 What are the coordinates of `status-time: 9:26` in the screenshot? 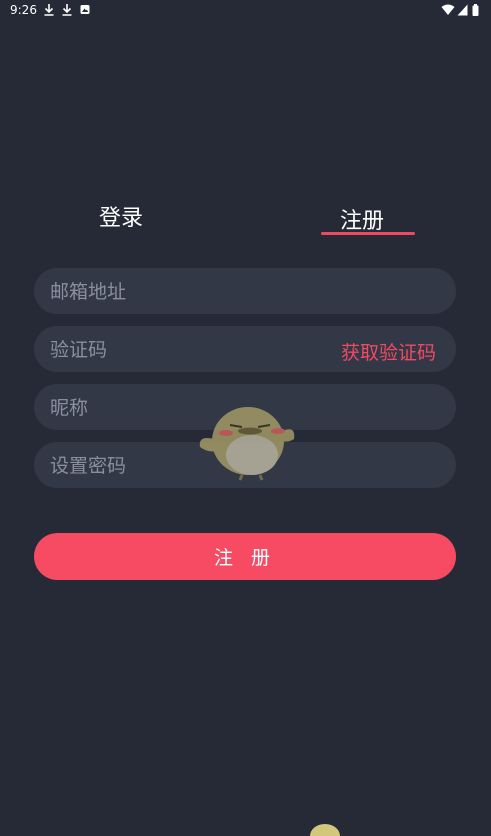 It's located at (23, 10).